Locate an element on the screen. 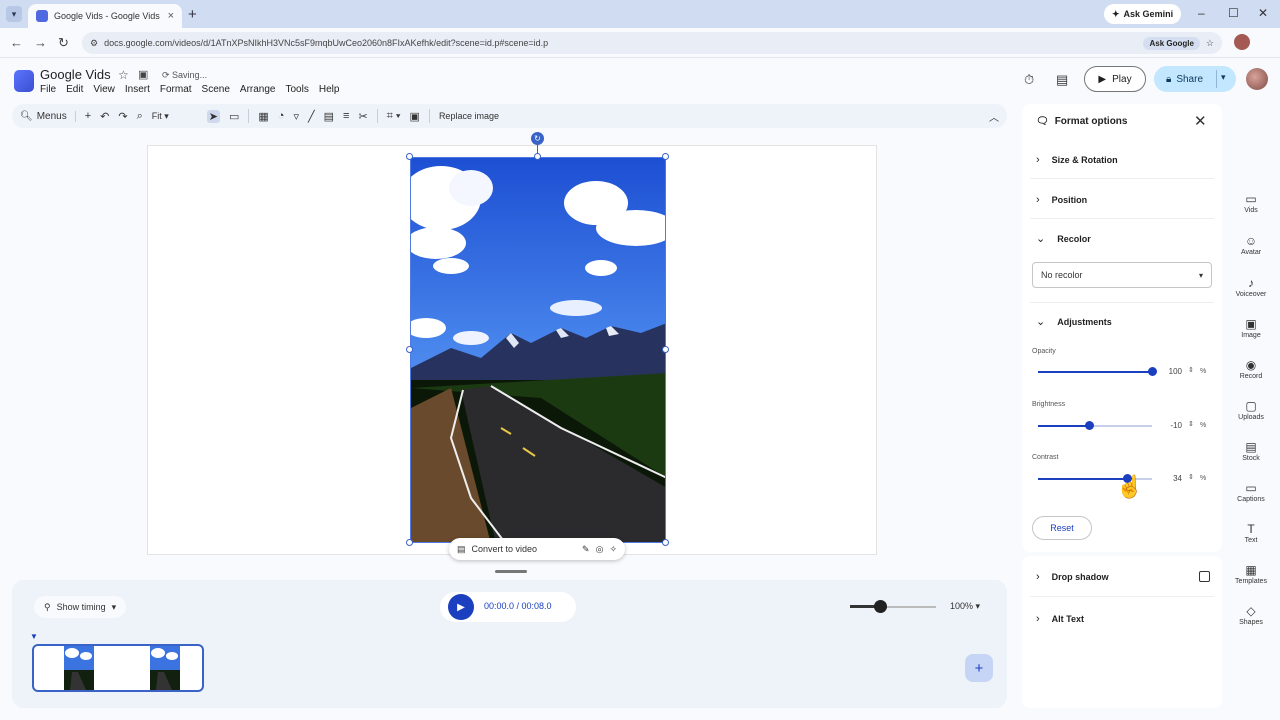  play-button: ▶ Play is located at coordinates (1115, 79).